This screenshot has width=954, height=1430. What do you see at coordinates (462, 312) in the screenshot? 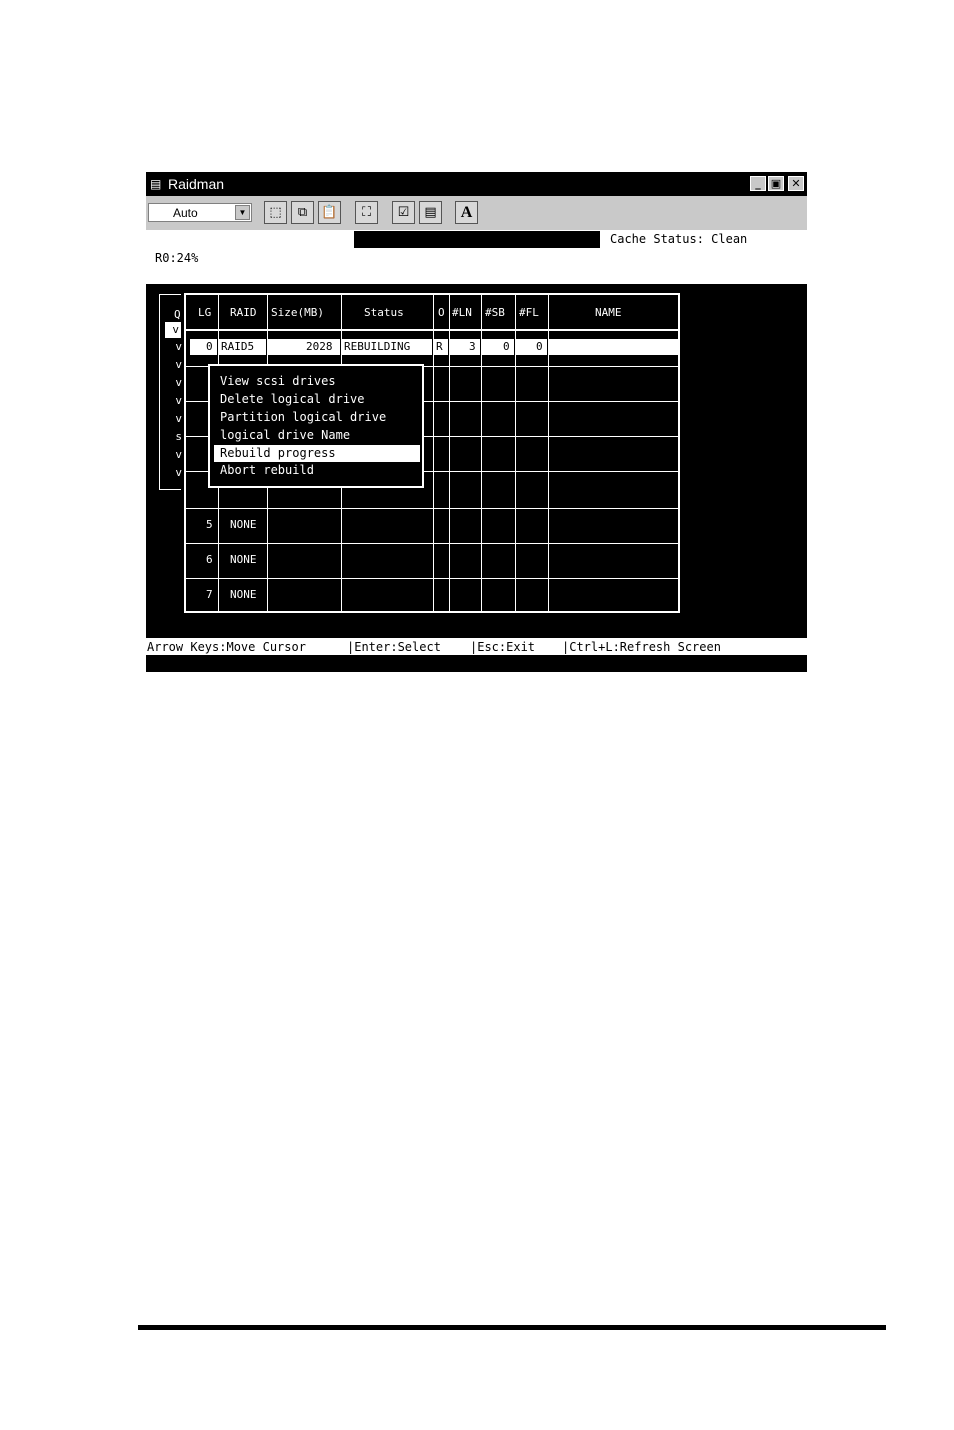
I see `column-header-ln: #LN` at bounding box center [462, 312].